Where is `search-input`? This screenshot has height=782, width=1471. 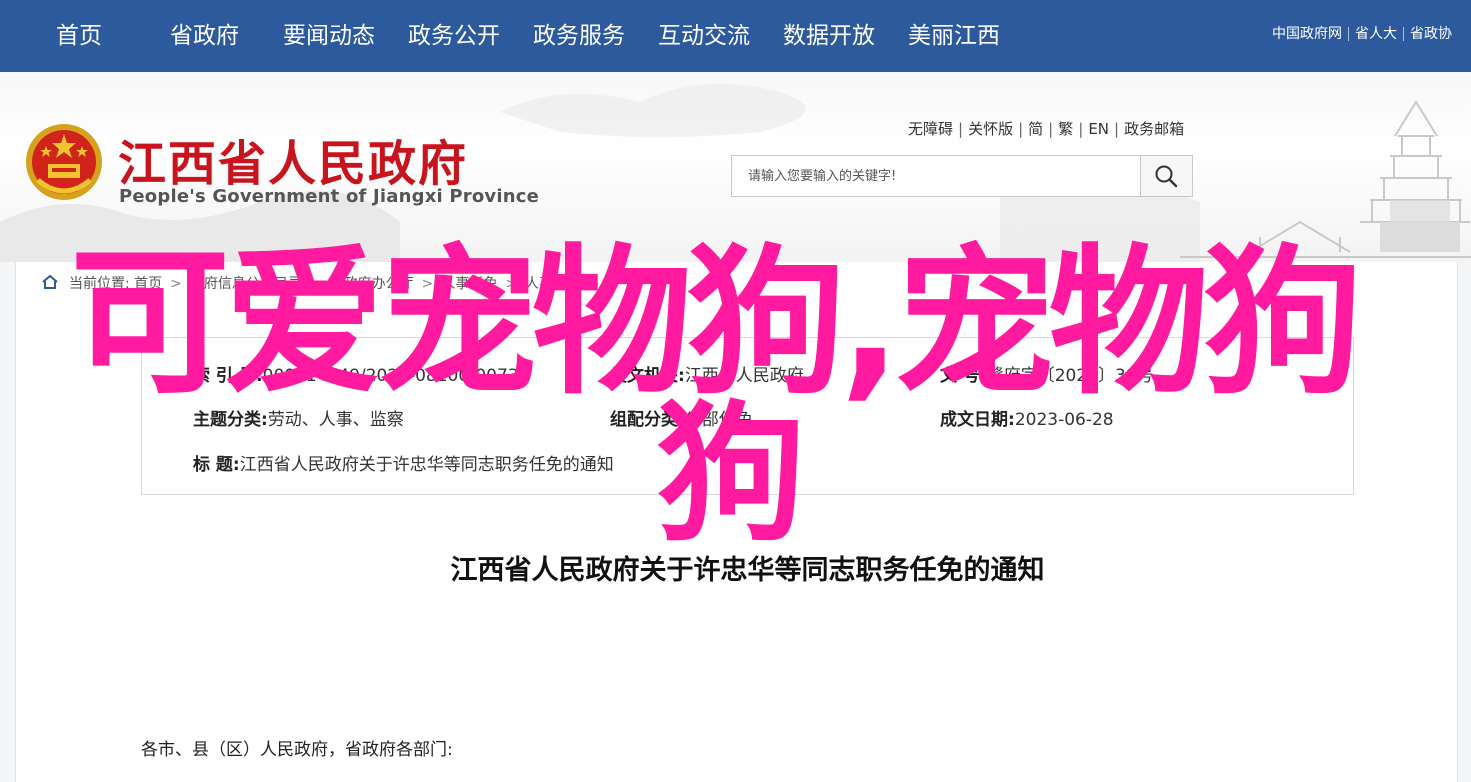
search-input is located at coordinates (937, 176).